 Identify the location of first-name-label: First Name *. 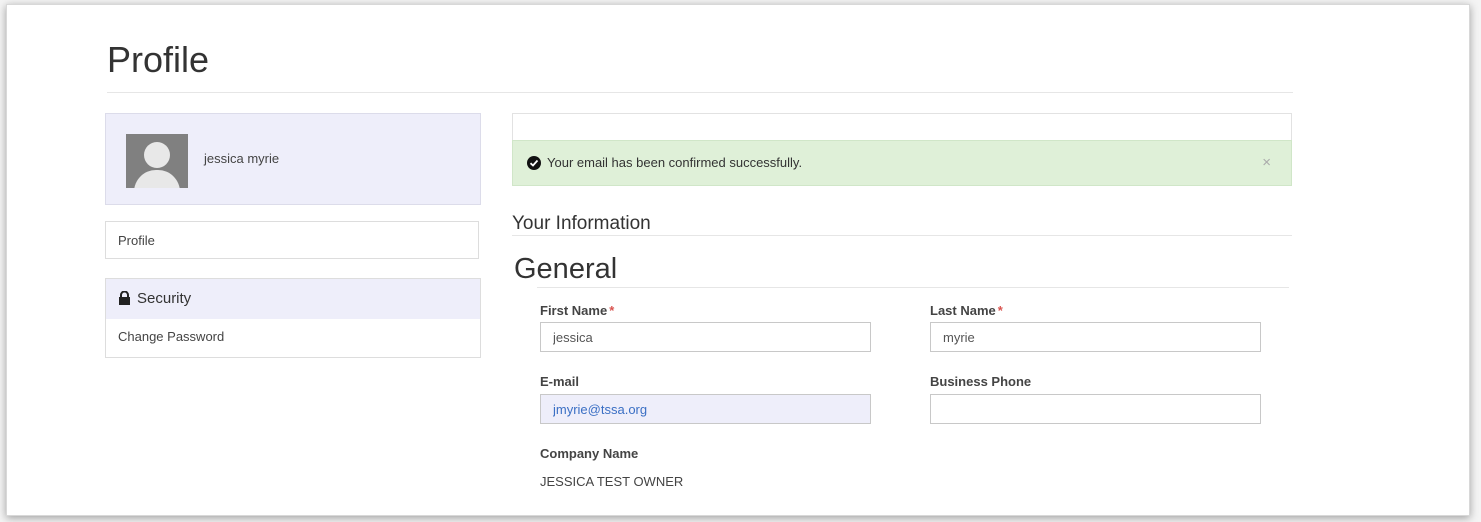
(577, 310).